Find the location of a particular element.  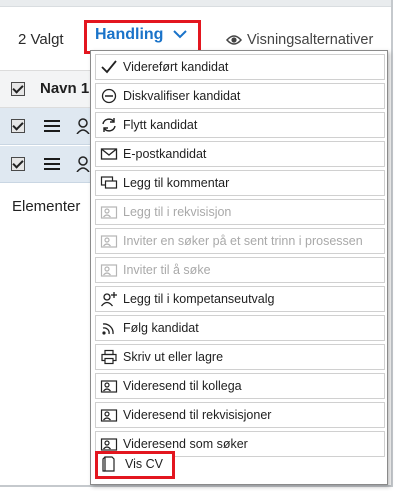

menu-item-add-to-talent-pool: Legg til i kompetanseutvalg is located at coordinates (240, 299).